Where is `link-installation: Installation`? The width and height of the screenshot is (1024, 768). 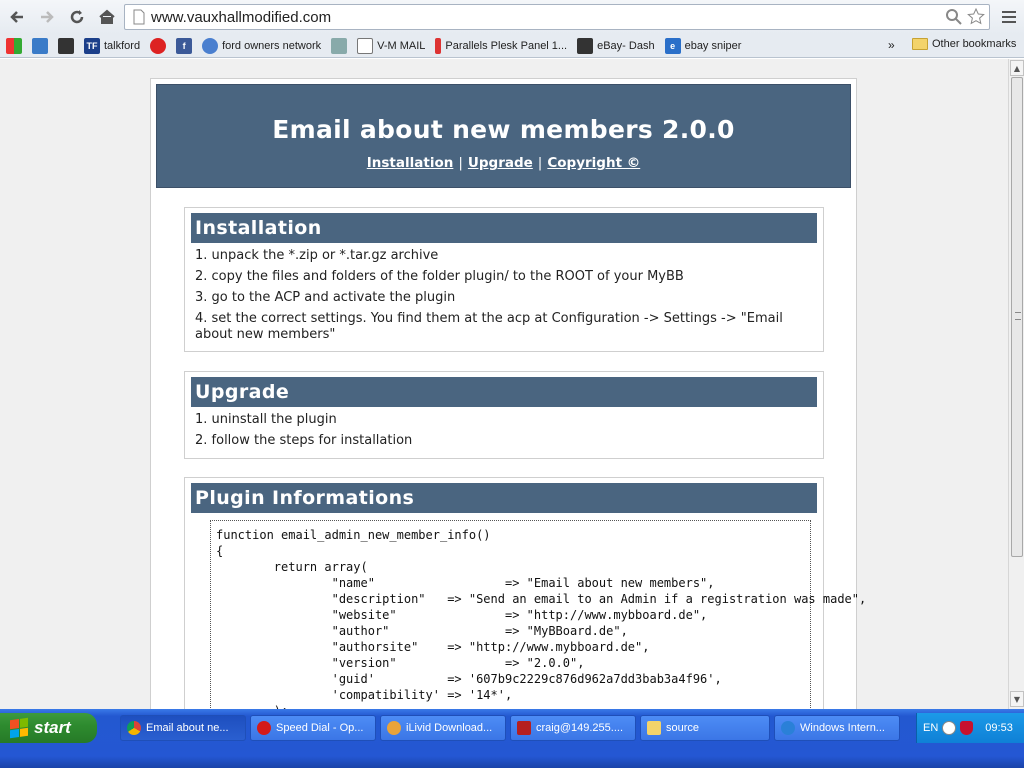 link-installation: Installation is located at coordinates (410, 163).